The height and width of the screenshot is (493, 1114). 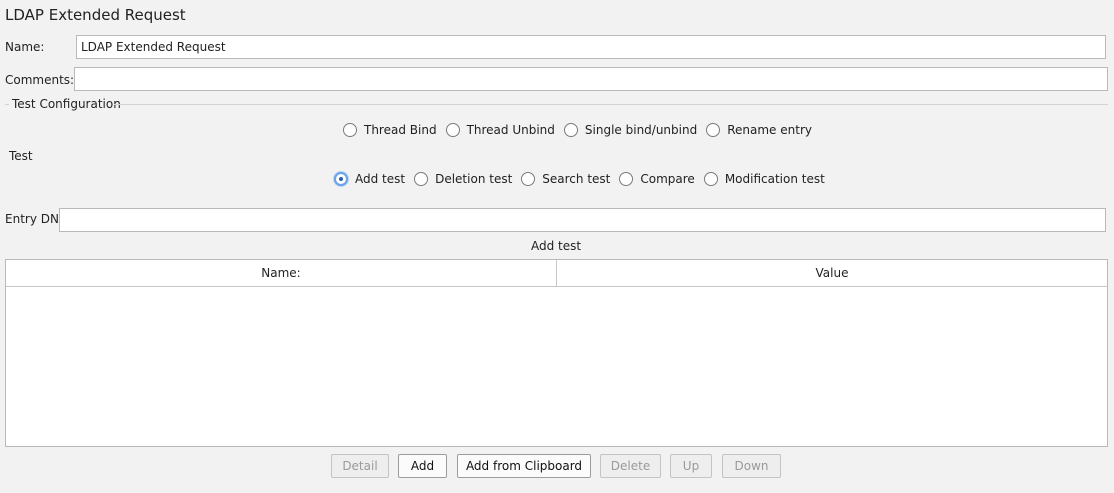 What do you see at coordinates (360, 466) in the screenshot?
I see `detail-button: Detail` at bounding box center [360, 466].